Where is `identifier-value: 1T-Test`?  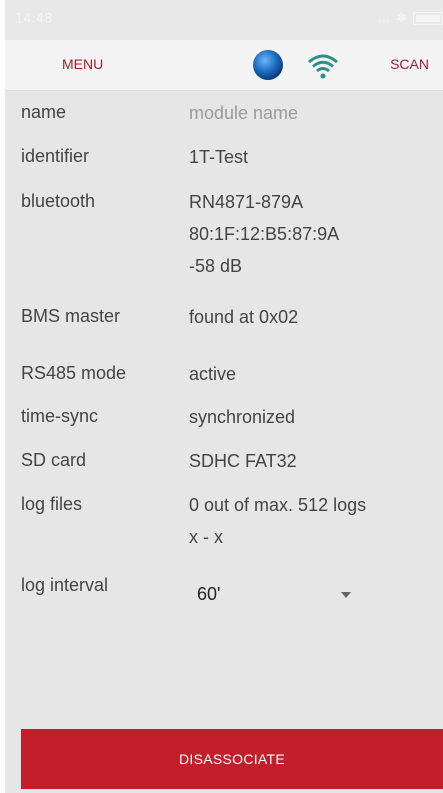 identifier-value: 1T-Test is located at coordinates (219, 157).